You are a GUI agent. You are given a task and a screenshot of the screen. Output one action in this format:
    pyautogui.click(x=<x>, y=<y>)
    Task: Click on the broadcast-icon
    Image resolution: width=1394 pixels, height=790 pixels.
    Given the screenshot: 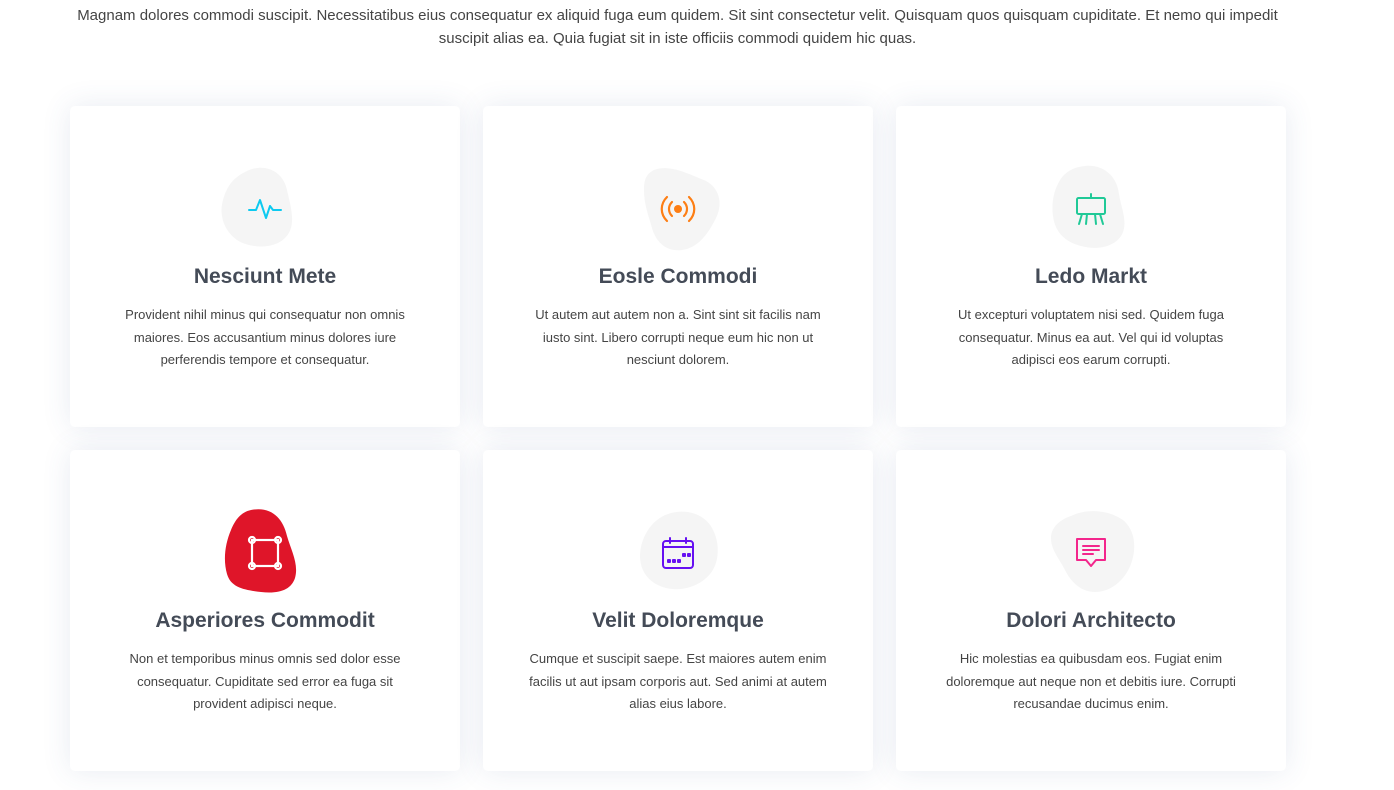 What is the action you would take?
    pyautogui.click(x=678, y=209)
    